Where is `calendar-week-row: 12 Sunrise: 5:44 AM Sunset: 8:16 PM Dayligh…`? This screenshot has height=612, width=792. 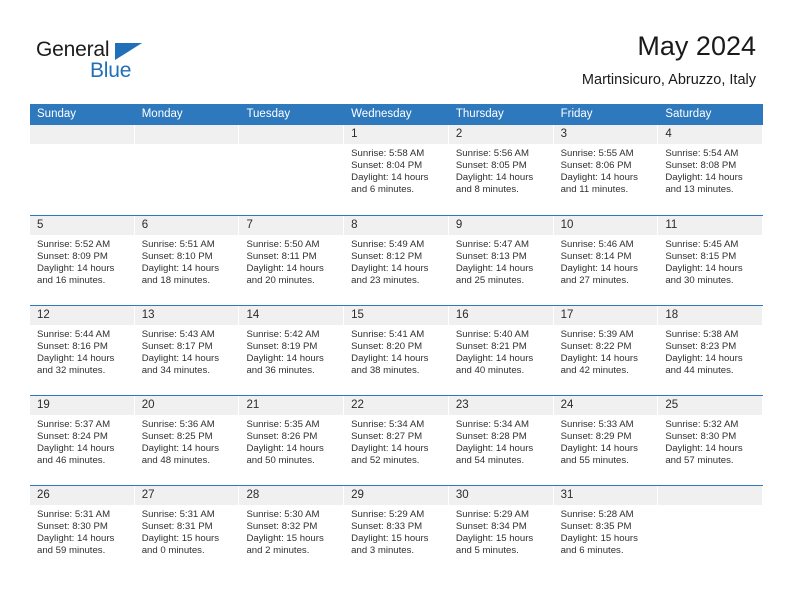 calendar-week-row: 12 Sunrise: 5:44 AM Sunset: 8:16 PM Dayligh… is located at coordinates (397, 350).